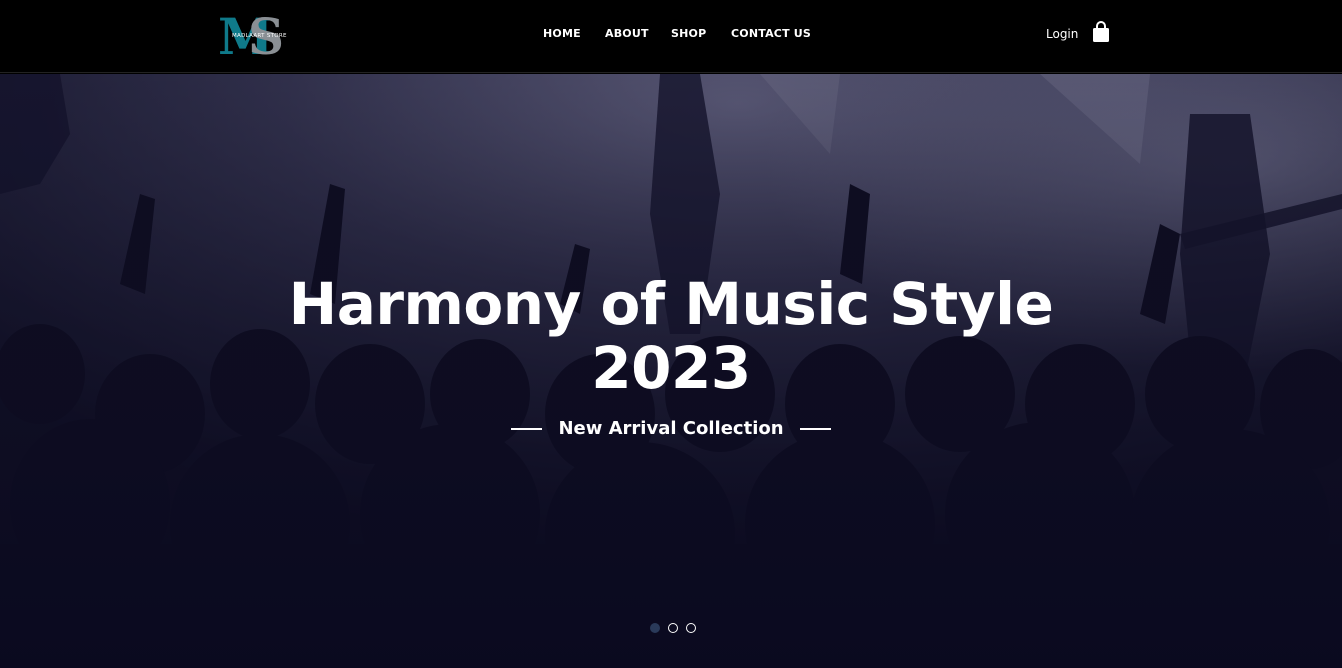 Image resolution: width=1342 pixels, height=668 pixels. I want to click on nav-contact-us: CONTACT US, so click(771, 33).